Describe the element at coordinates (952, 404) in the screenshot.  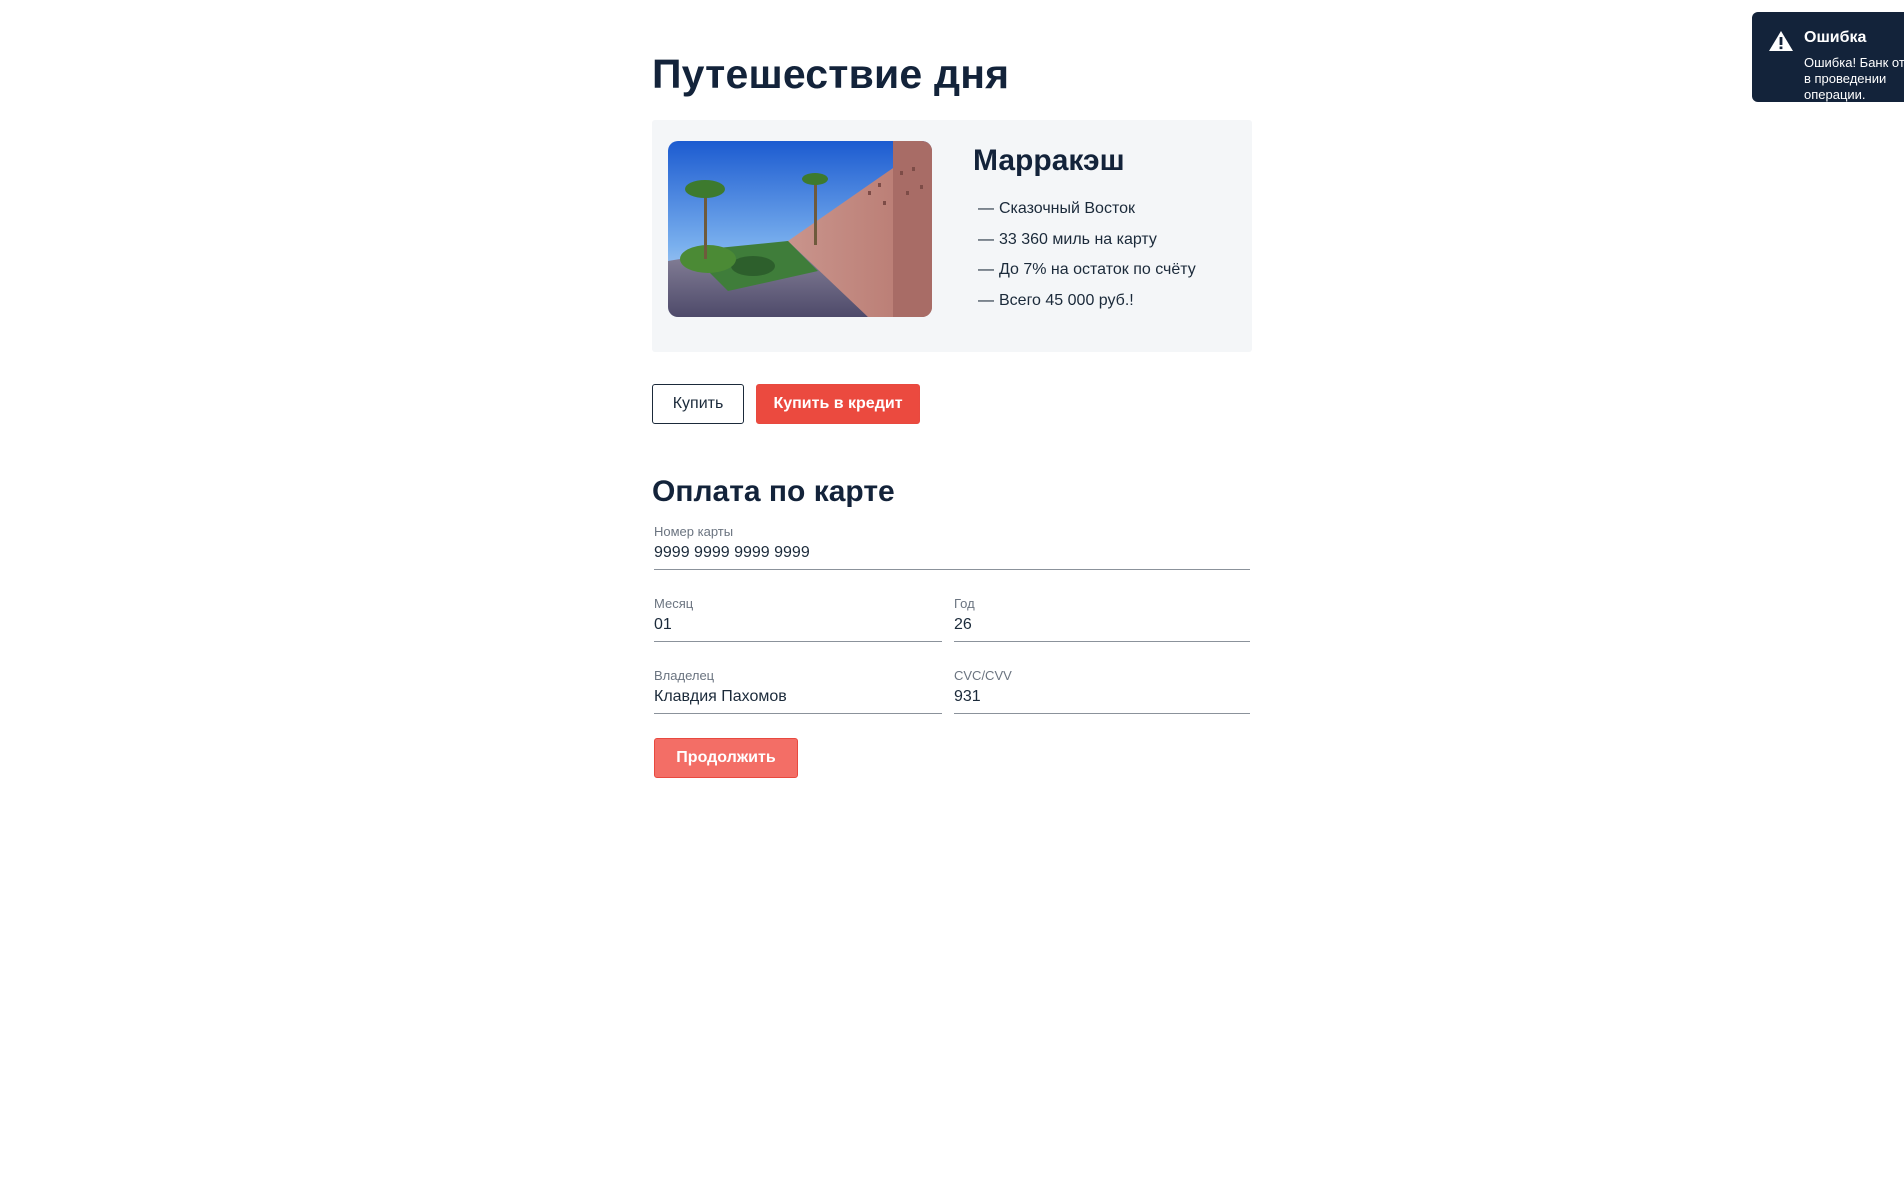
I see `purchase-buttons: Купить Купить в кредит` at that location.